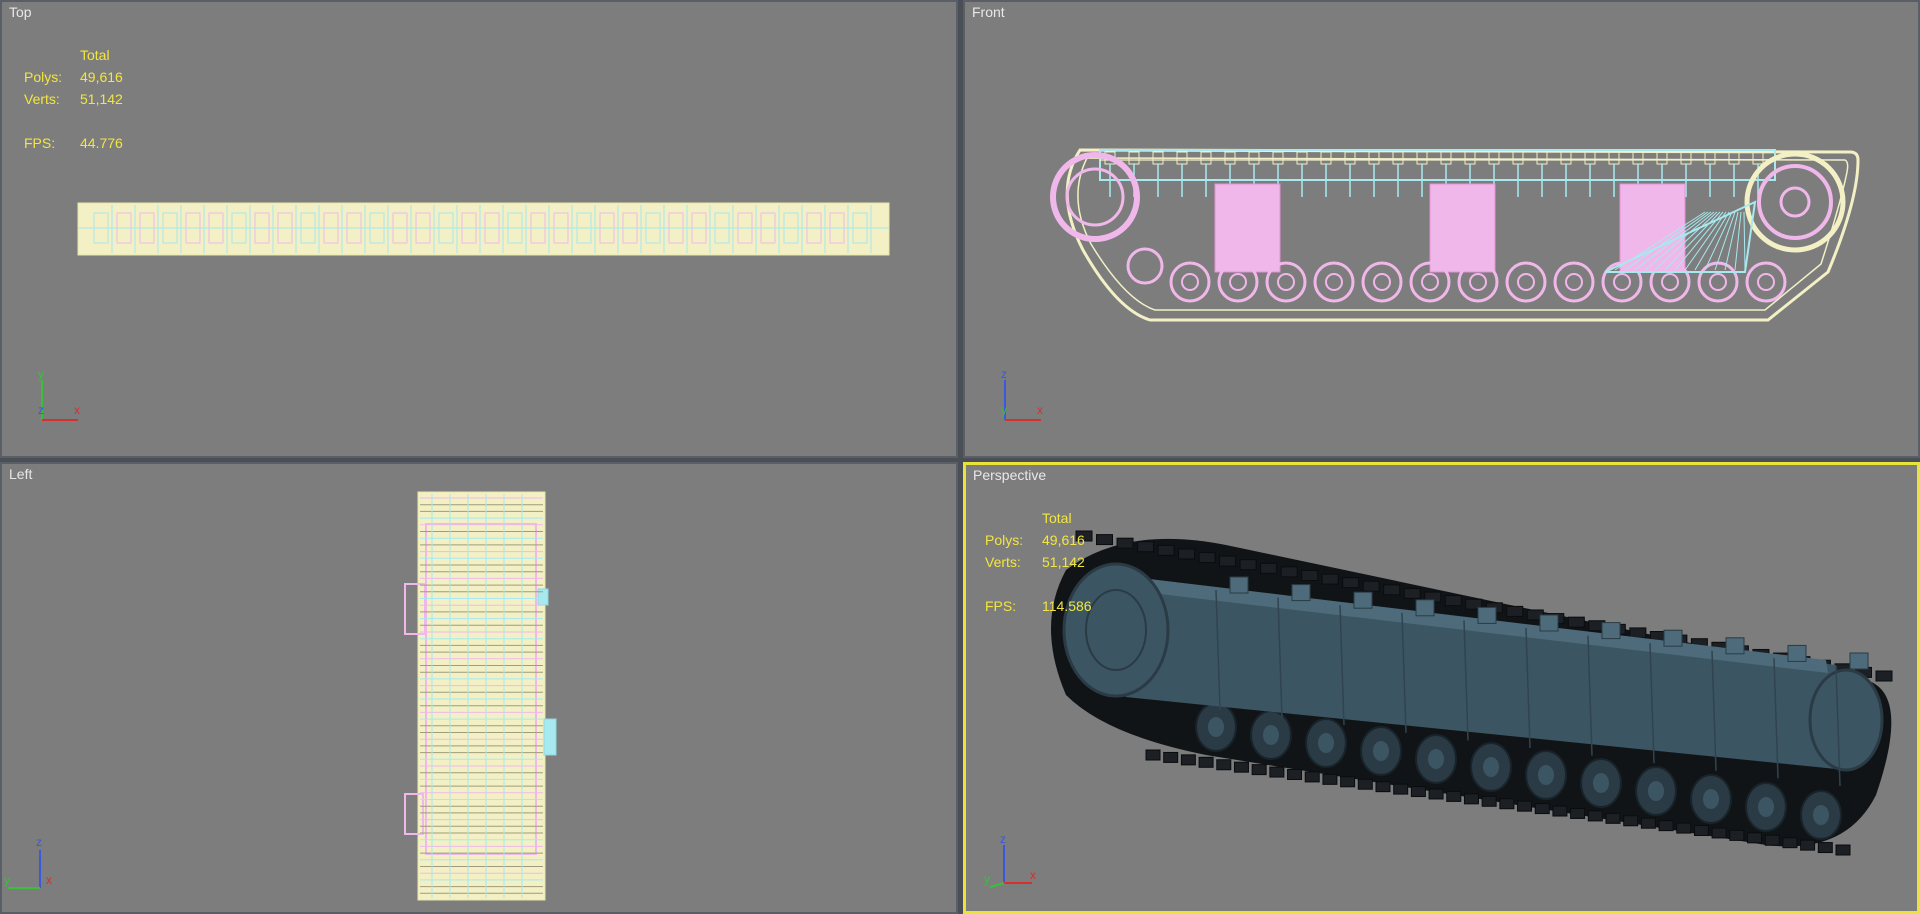 This screenshot has width=1920, height=914. I want to click on axis-label-depth: z, so click(41, 410).